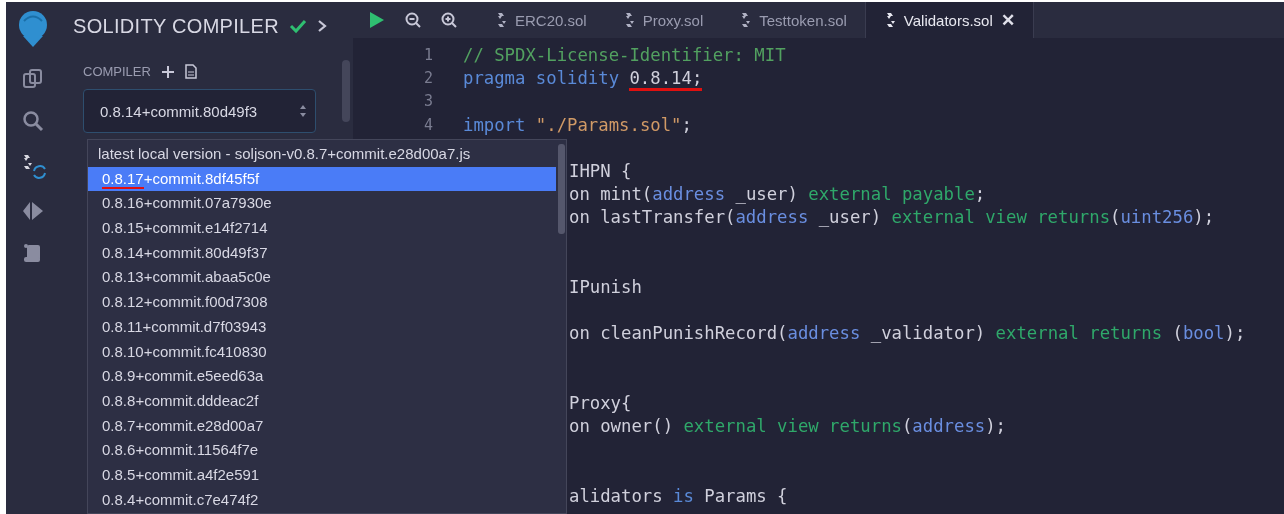 This screenshot has width=1284, height=514. I want to click on code-line: pragma solidity 0.8.14;, so click(583, 80).